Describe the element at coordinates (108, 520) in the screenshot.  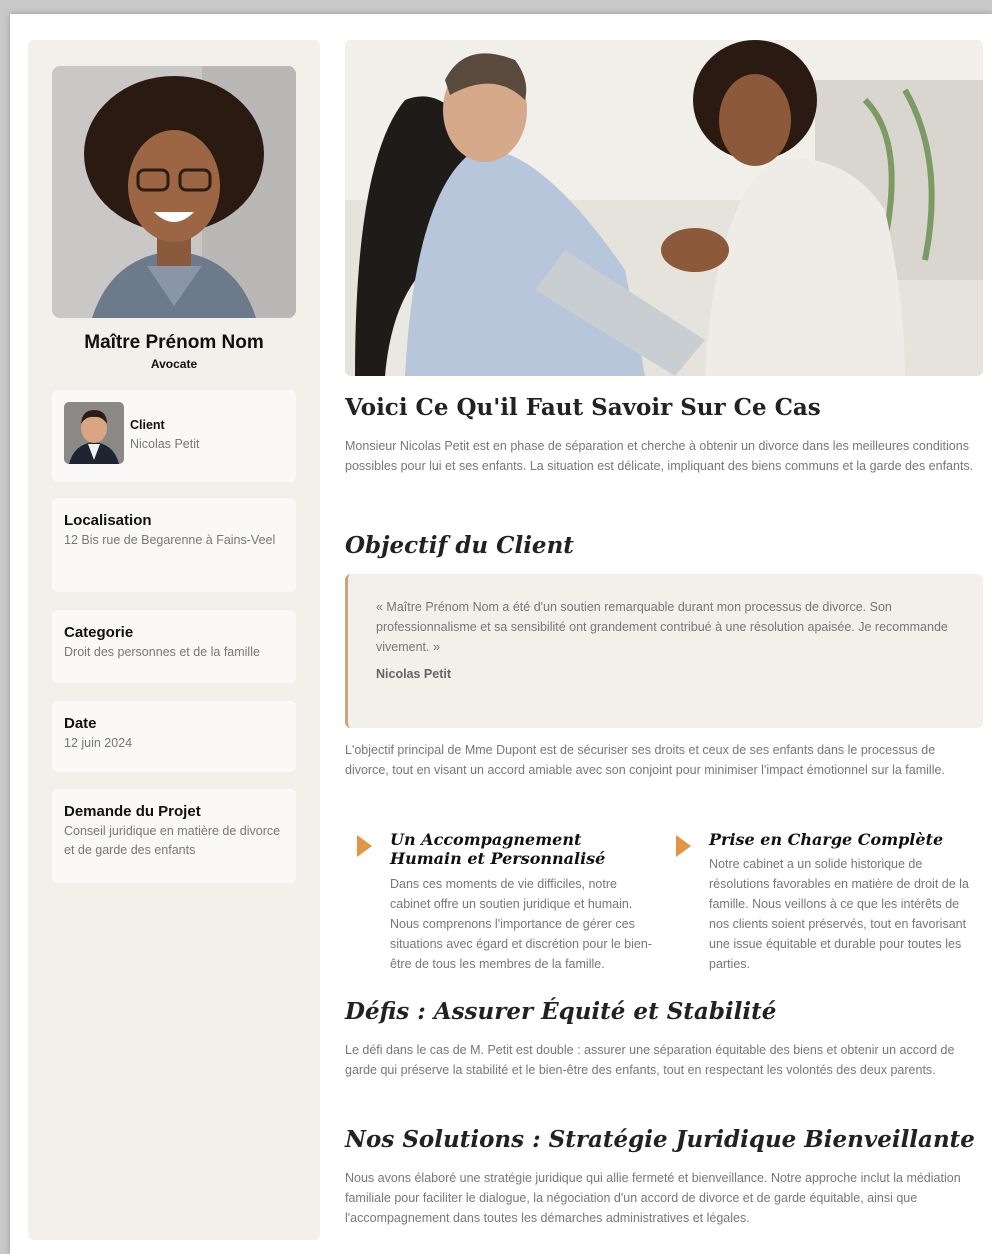
I see `localisation-title: Localisation` at that location.